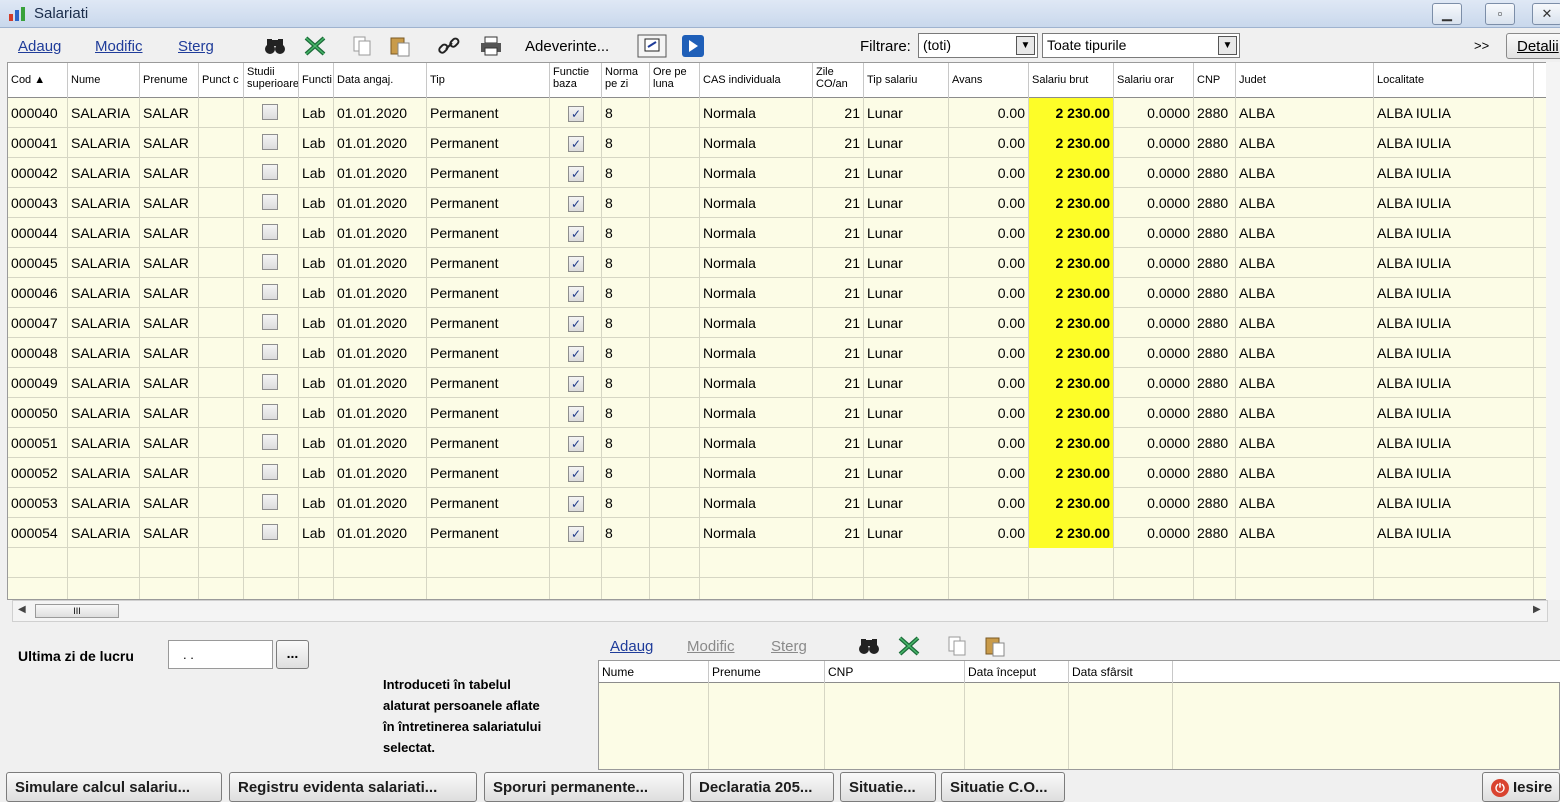 The image size is (1560, 802). What do you see at coordinates (119, 46) in the screenshot?
I see `edit-link: Modific` at bounding box center [119, 46].